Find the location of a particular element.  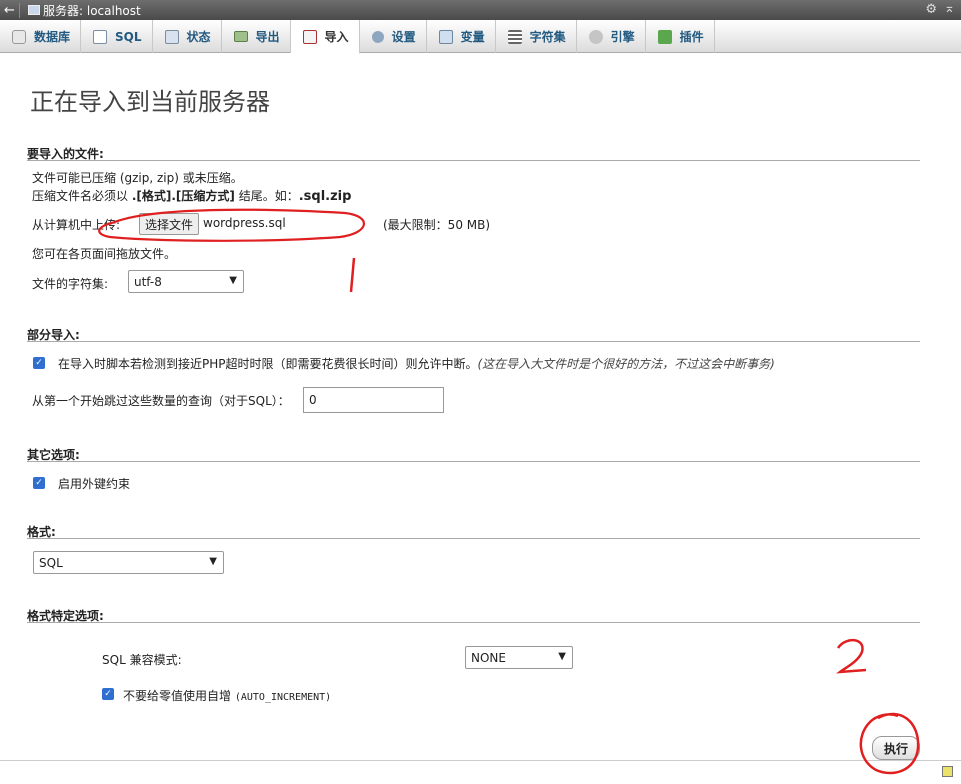

title-bar: ← 服务器: localhost ⚙ ⌅ is located at coordinates (480, 10).